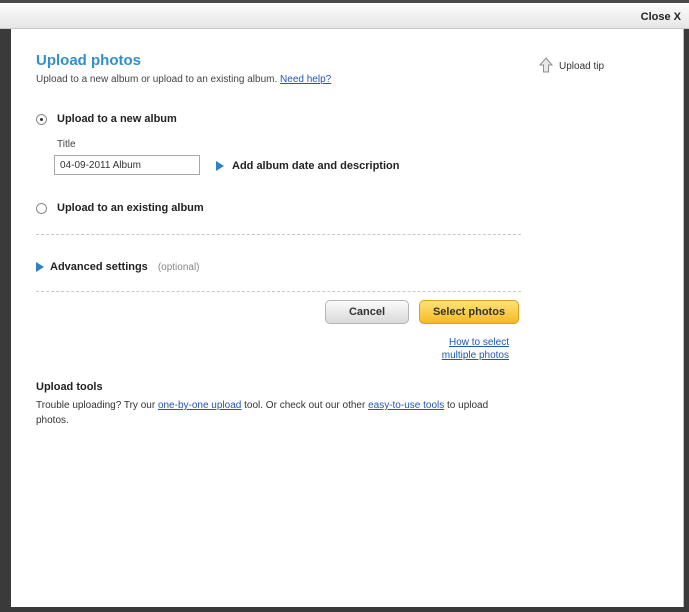 The image size is (689, 612). What do you see at coordinates (475, 355) in the screenshot?
I see `how-to-line-2: multiple photos` at bounding box center [475, 355].